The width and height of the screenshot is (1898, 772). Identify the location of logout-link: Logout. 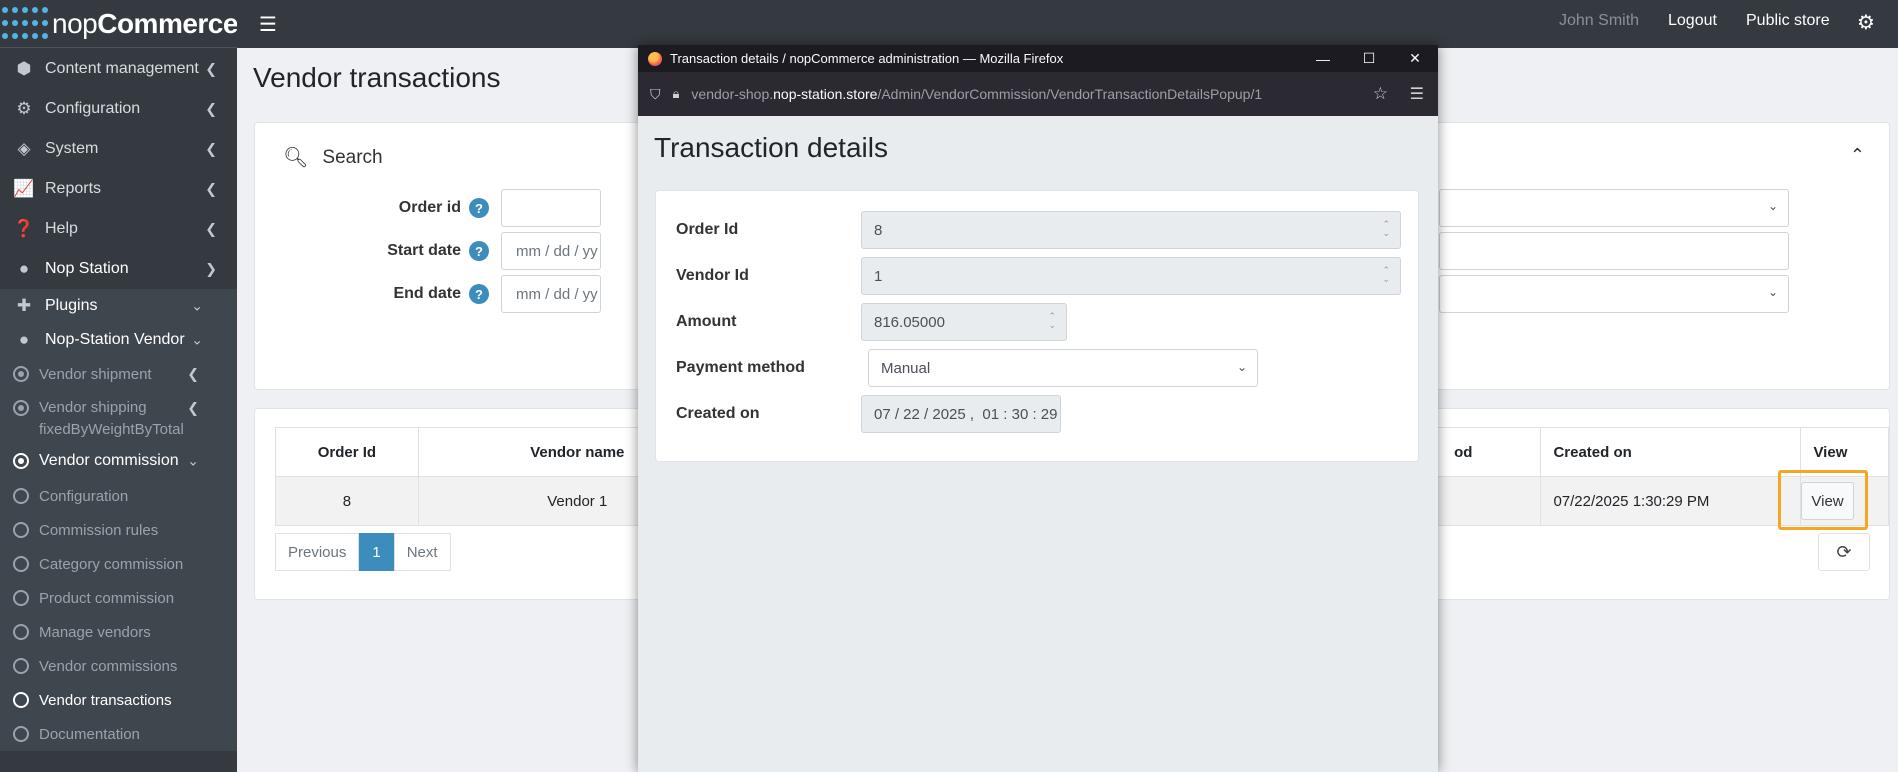
(1692, 21).